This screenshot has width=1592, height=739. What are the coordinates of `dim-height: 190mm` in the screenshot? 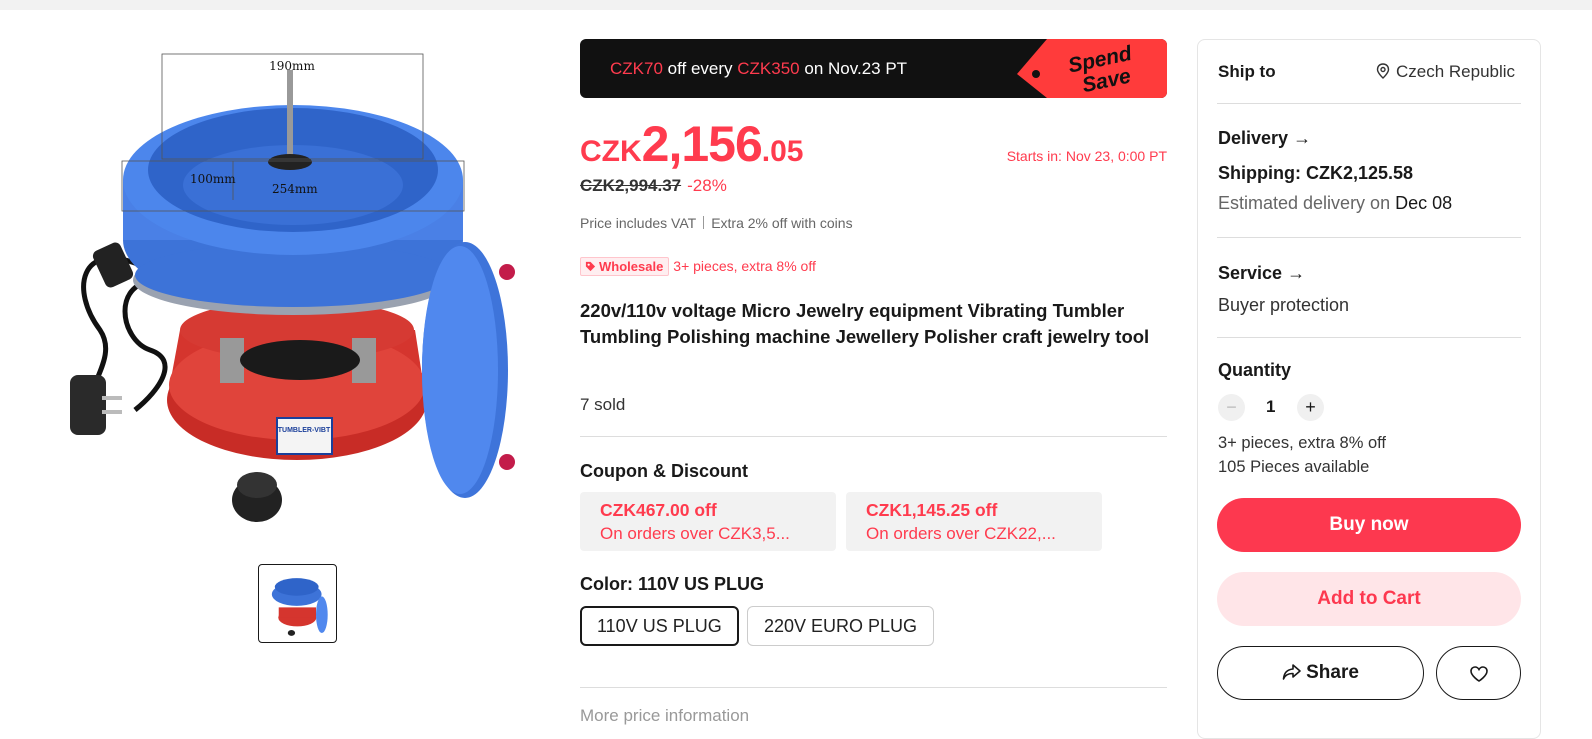 It's located at (292, 66).